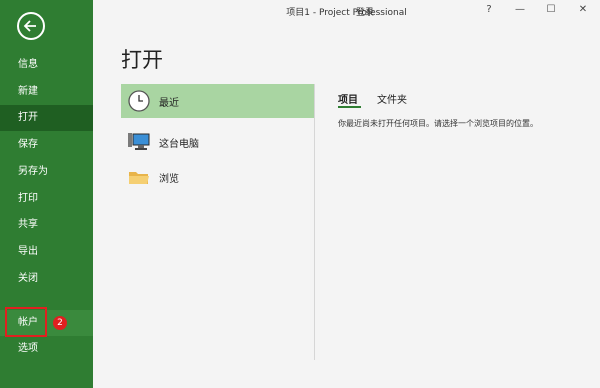 This screenshot has width=600, height=388. What do you see at coordinates (46, 279) in the screenshot?
I see `nav-item-close: 关闭` at bounding box center [46, 279].